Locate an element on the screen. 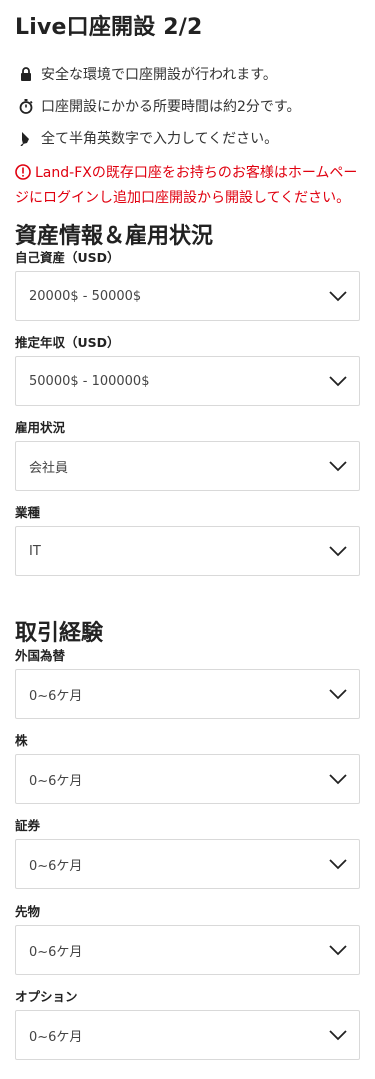 The width and height of the screenshot is (375, 1079). label-industry: 業種 is located at coordinates (28, 512).